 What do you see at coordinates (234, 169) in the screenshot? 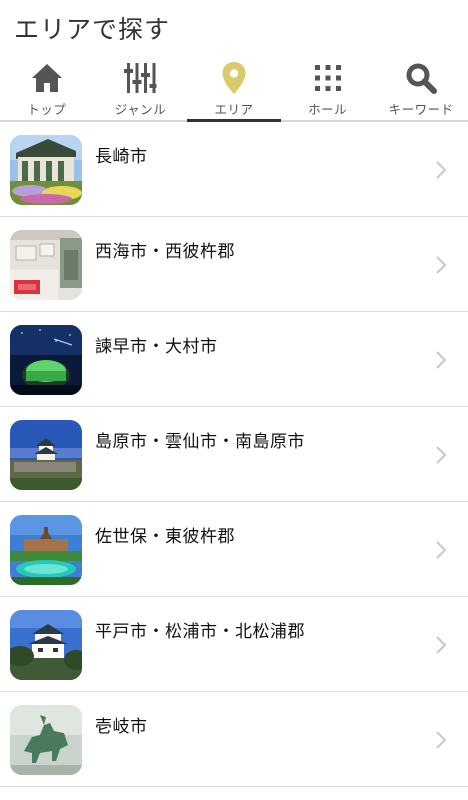
I see `area-row-nagasaki: 長崎市` at bounding box center [234, 169].